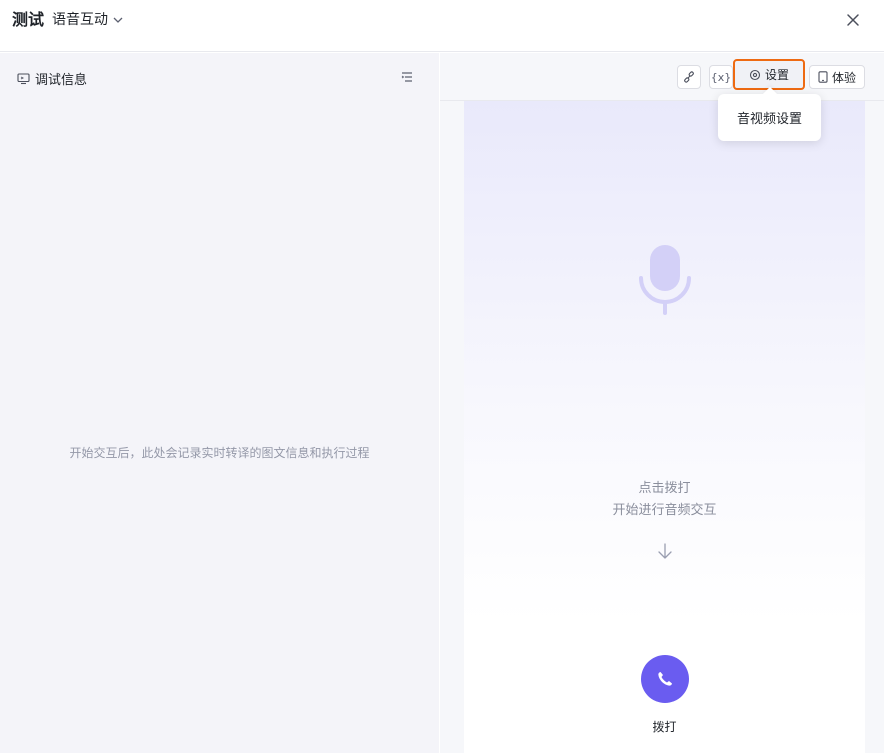  I want to click on chevron-down-icon, so click(118, 20).